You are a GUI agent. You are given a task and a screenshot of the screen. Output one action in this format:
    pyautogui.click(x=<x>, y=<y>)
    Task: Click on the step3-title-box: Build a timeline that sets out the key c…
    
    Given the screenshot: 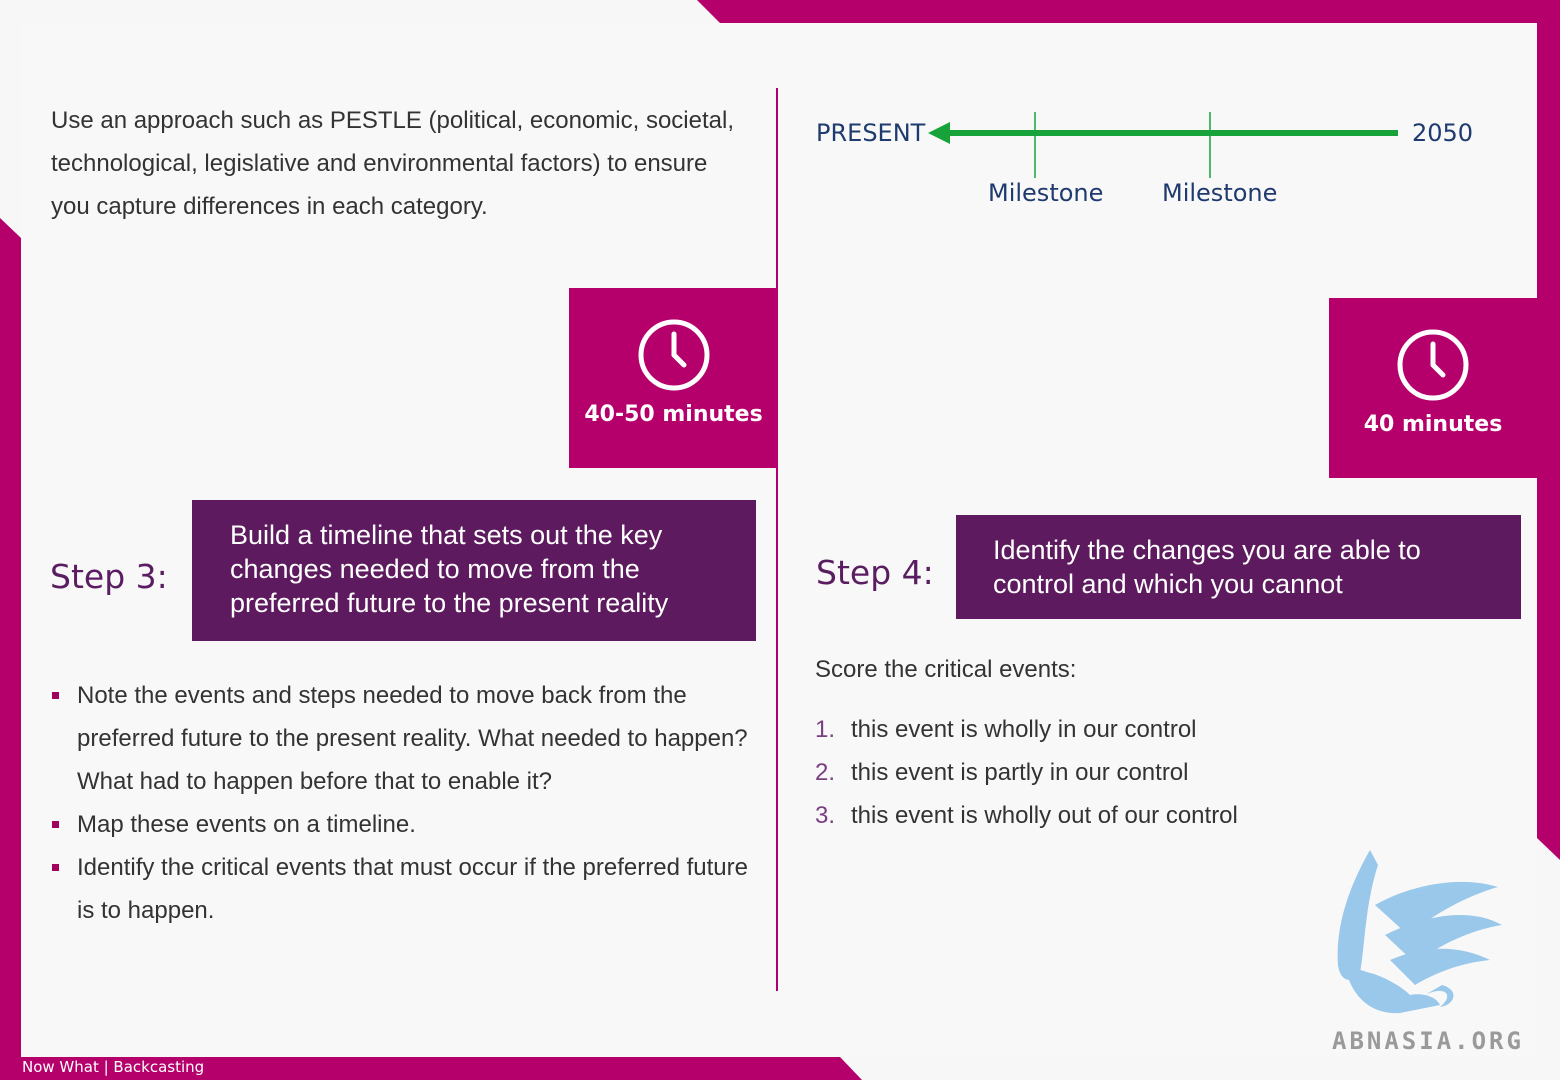 What is the action you would take?
    pyautogui.click(x=474, y=570)
    